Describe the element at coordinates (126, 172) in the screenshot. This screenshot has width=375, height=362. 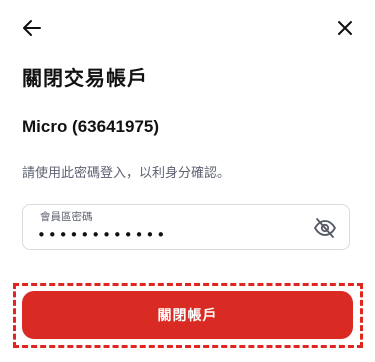
I see `instruction-text: 請使用此密碼登入，以利身分確認。` at that location.